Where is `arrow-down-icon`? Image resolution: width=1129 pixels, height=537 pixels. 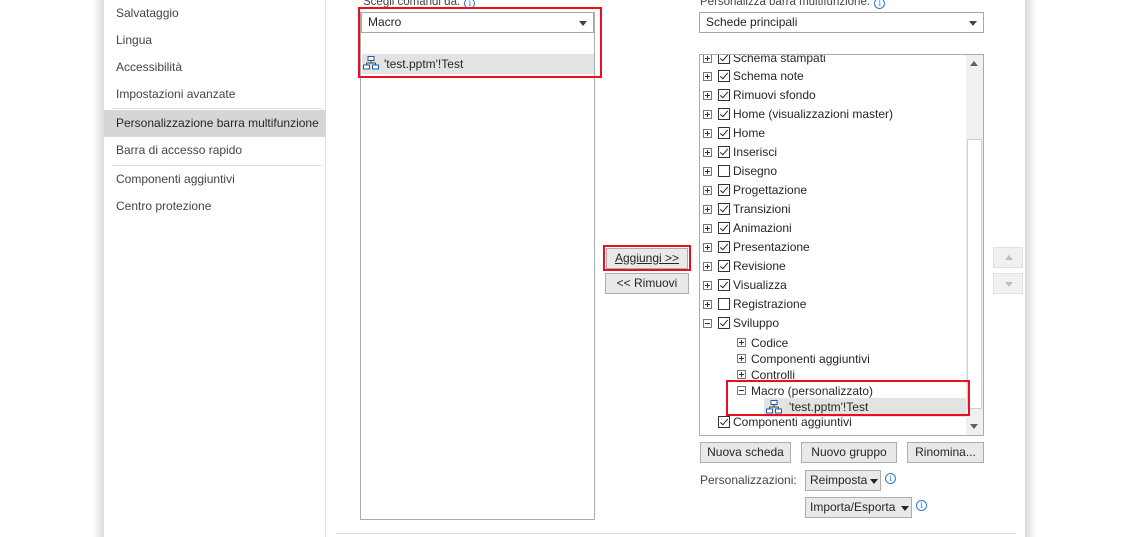
arrow-down-icon is located at coordinates (1009, 284).